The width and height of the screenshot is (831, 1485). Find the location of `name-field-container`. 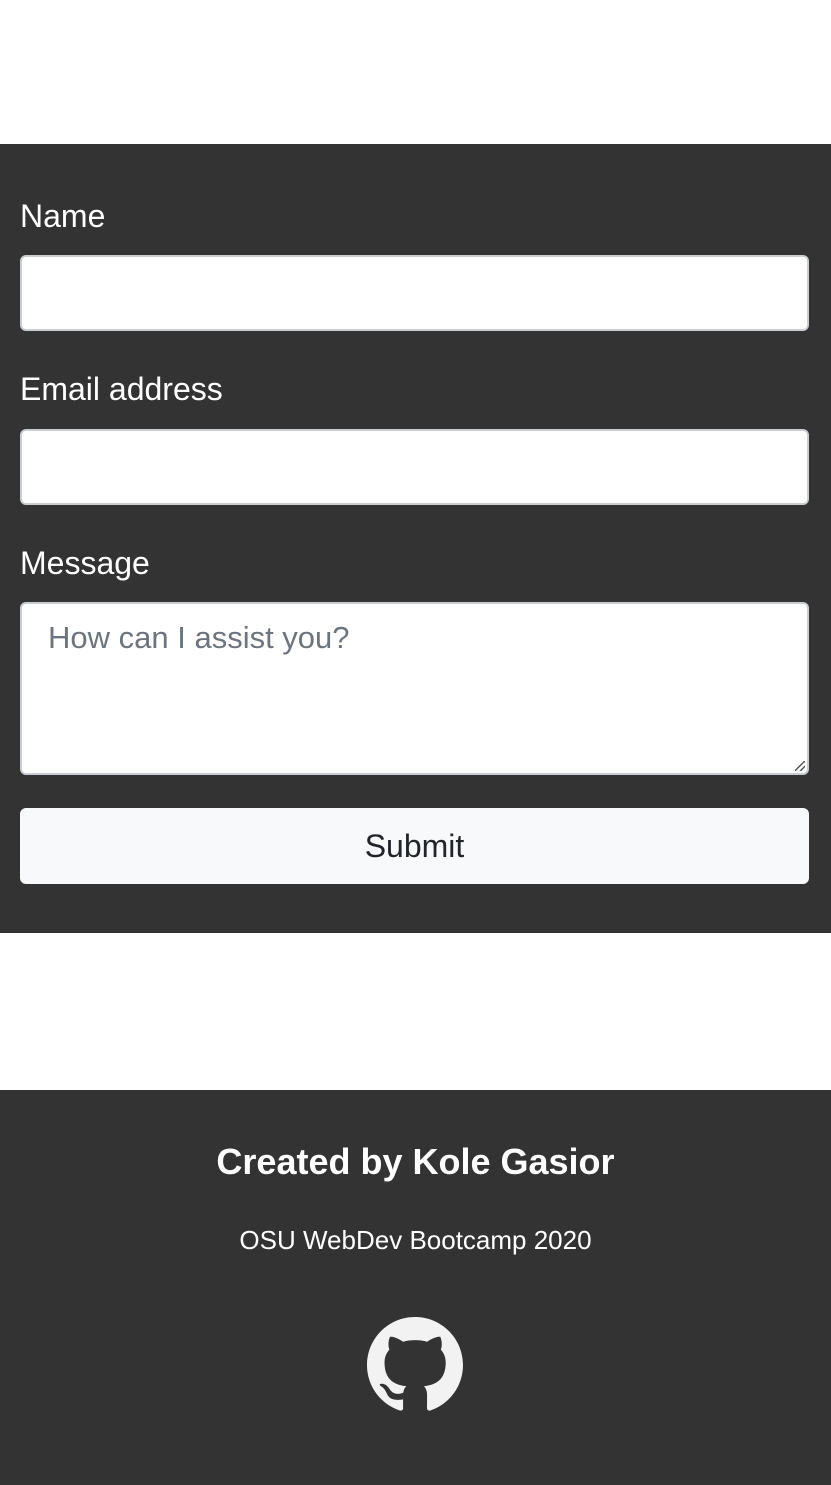

name-field-container is located at coordinates (414, 293).